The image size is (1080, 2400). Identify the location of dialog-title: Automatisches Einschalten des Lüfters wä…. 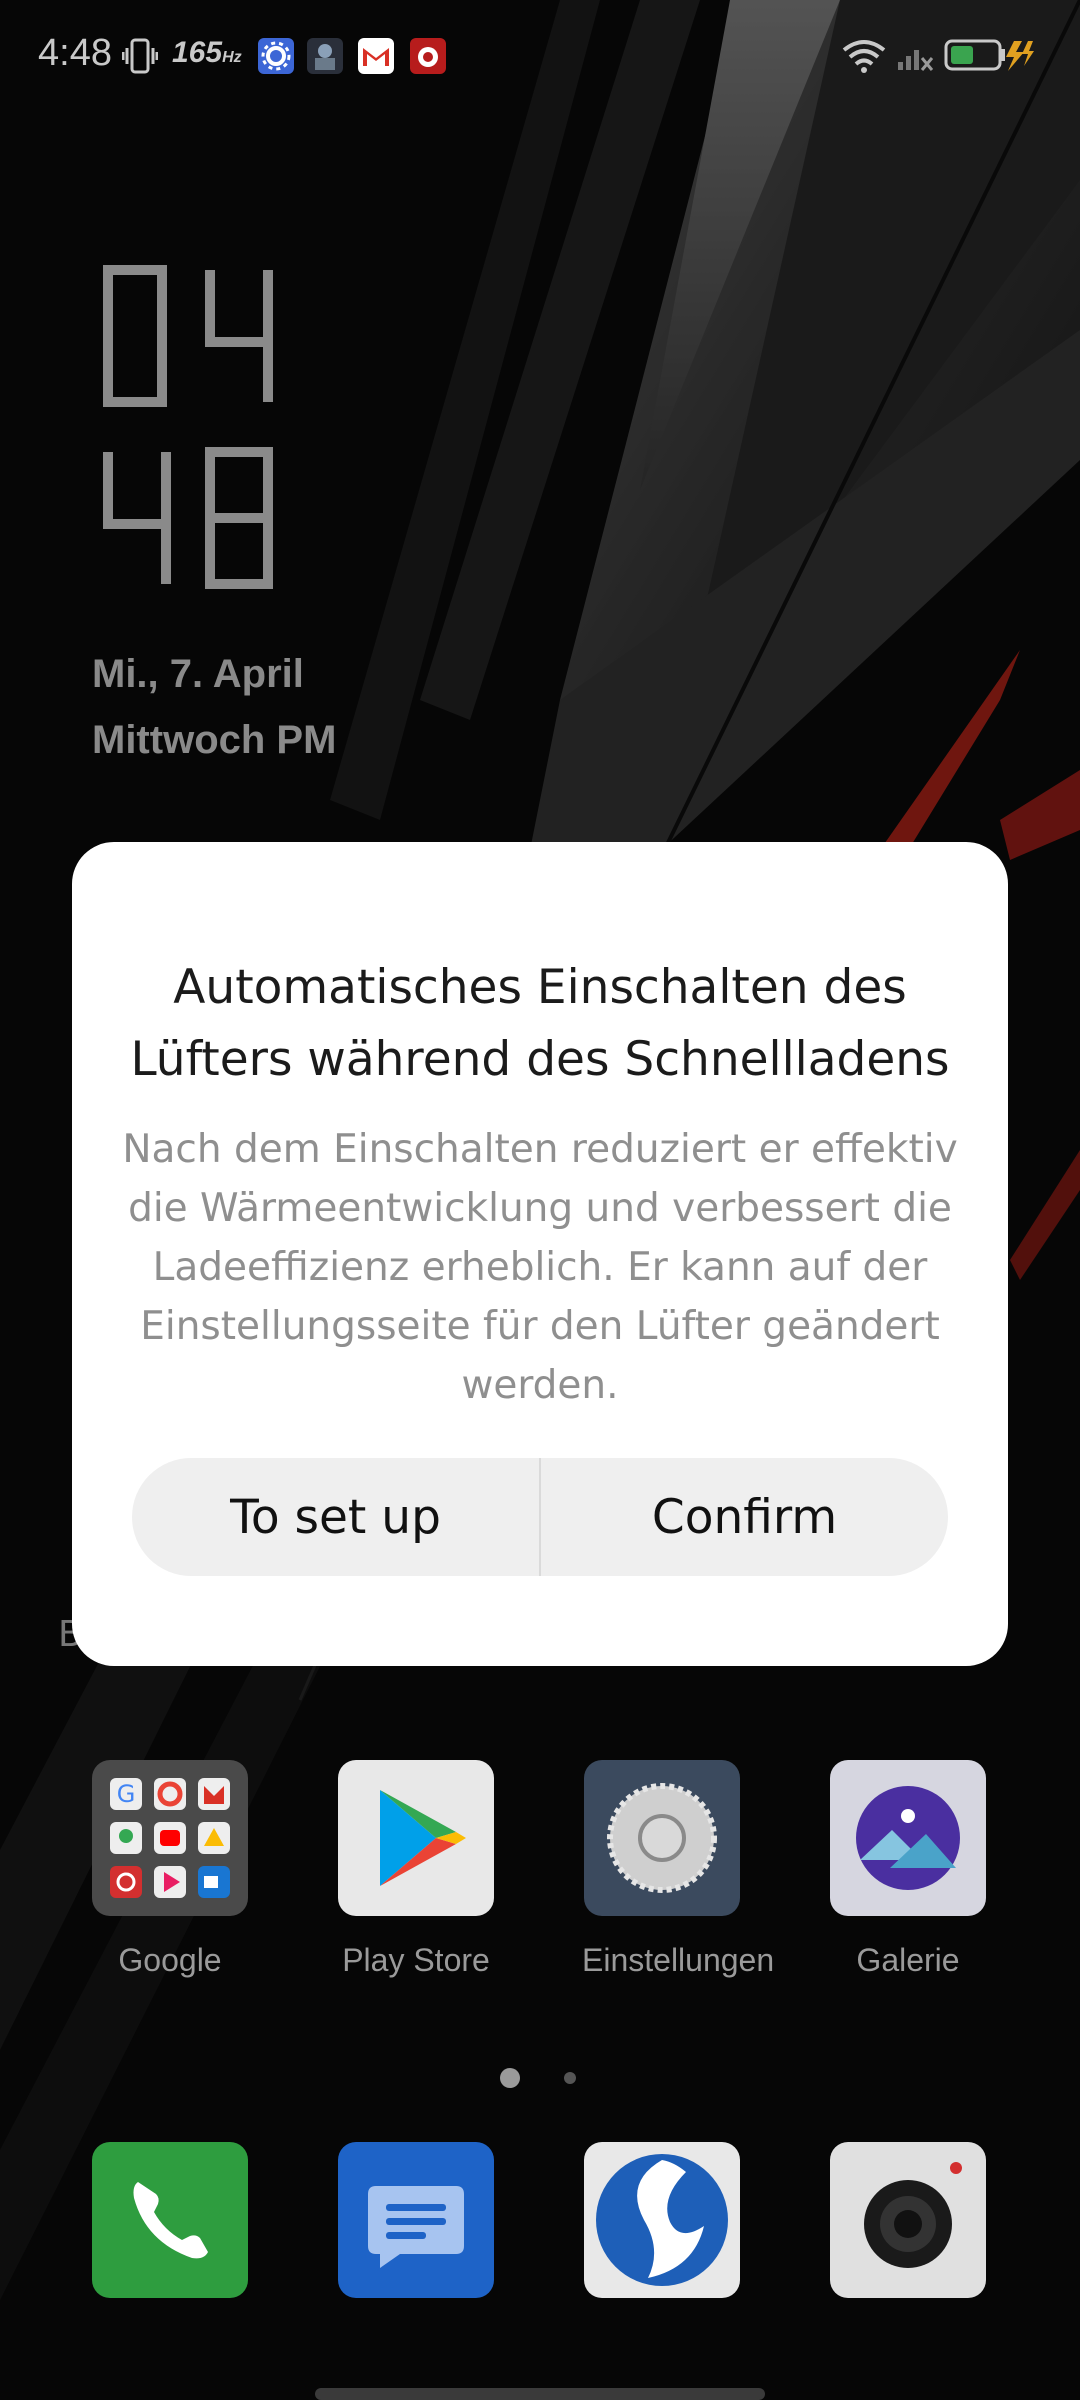
(540, 1023).